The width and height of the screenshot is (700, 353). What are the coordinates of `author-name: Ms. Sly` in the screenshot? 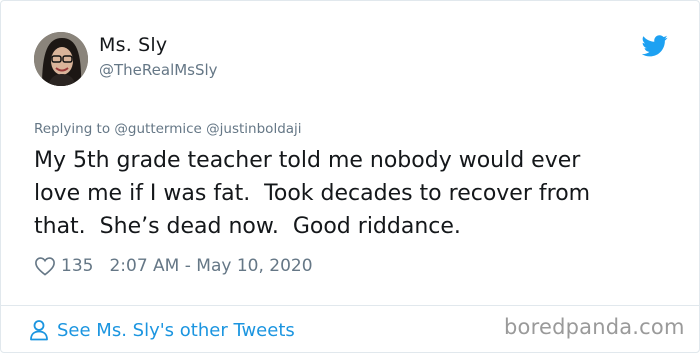 It's located at (133, 45).